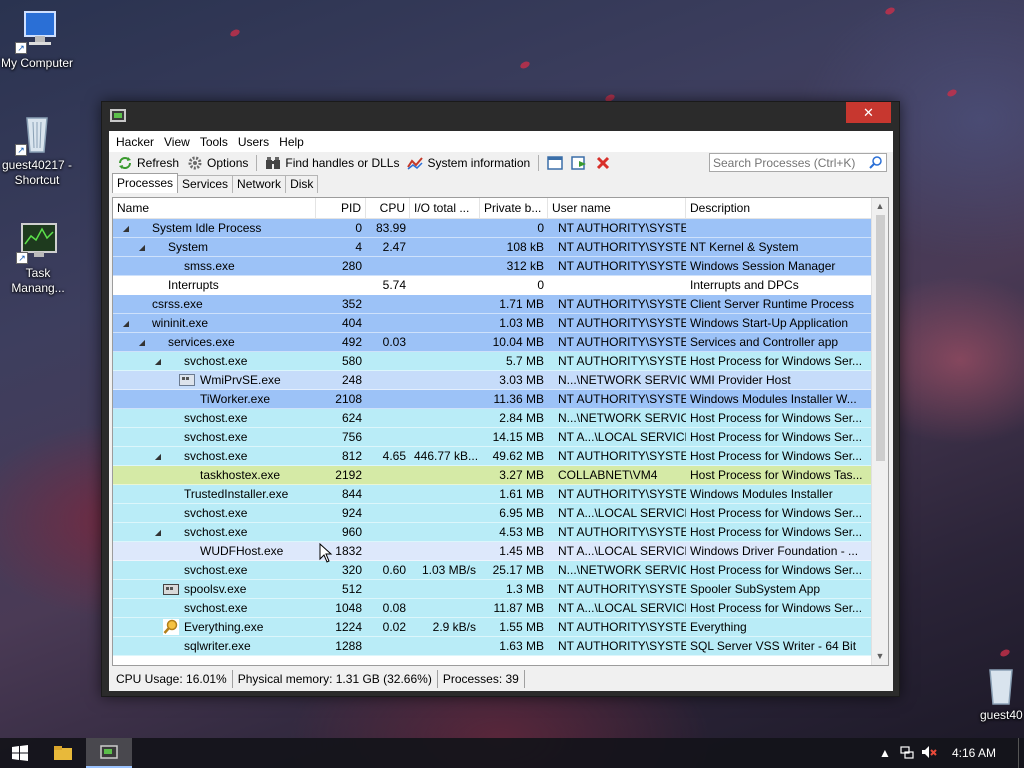  I want to click on system-information-button: System information, so click(468, 162).